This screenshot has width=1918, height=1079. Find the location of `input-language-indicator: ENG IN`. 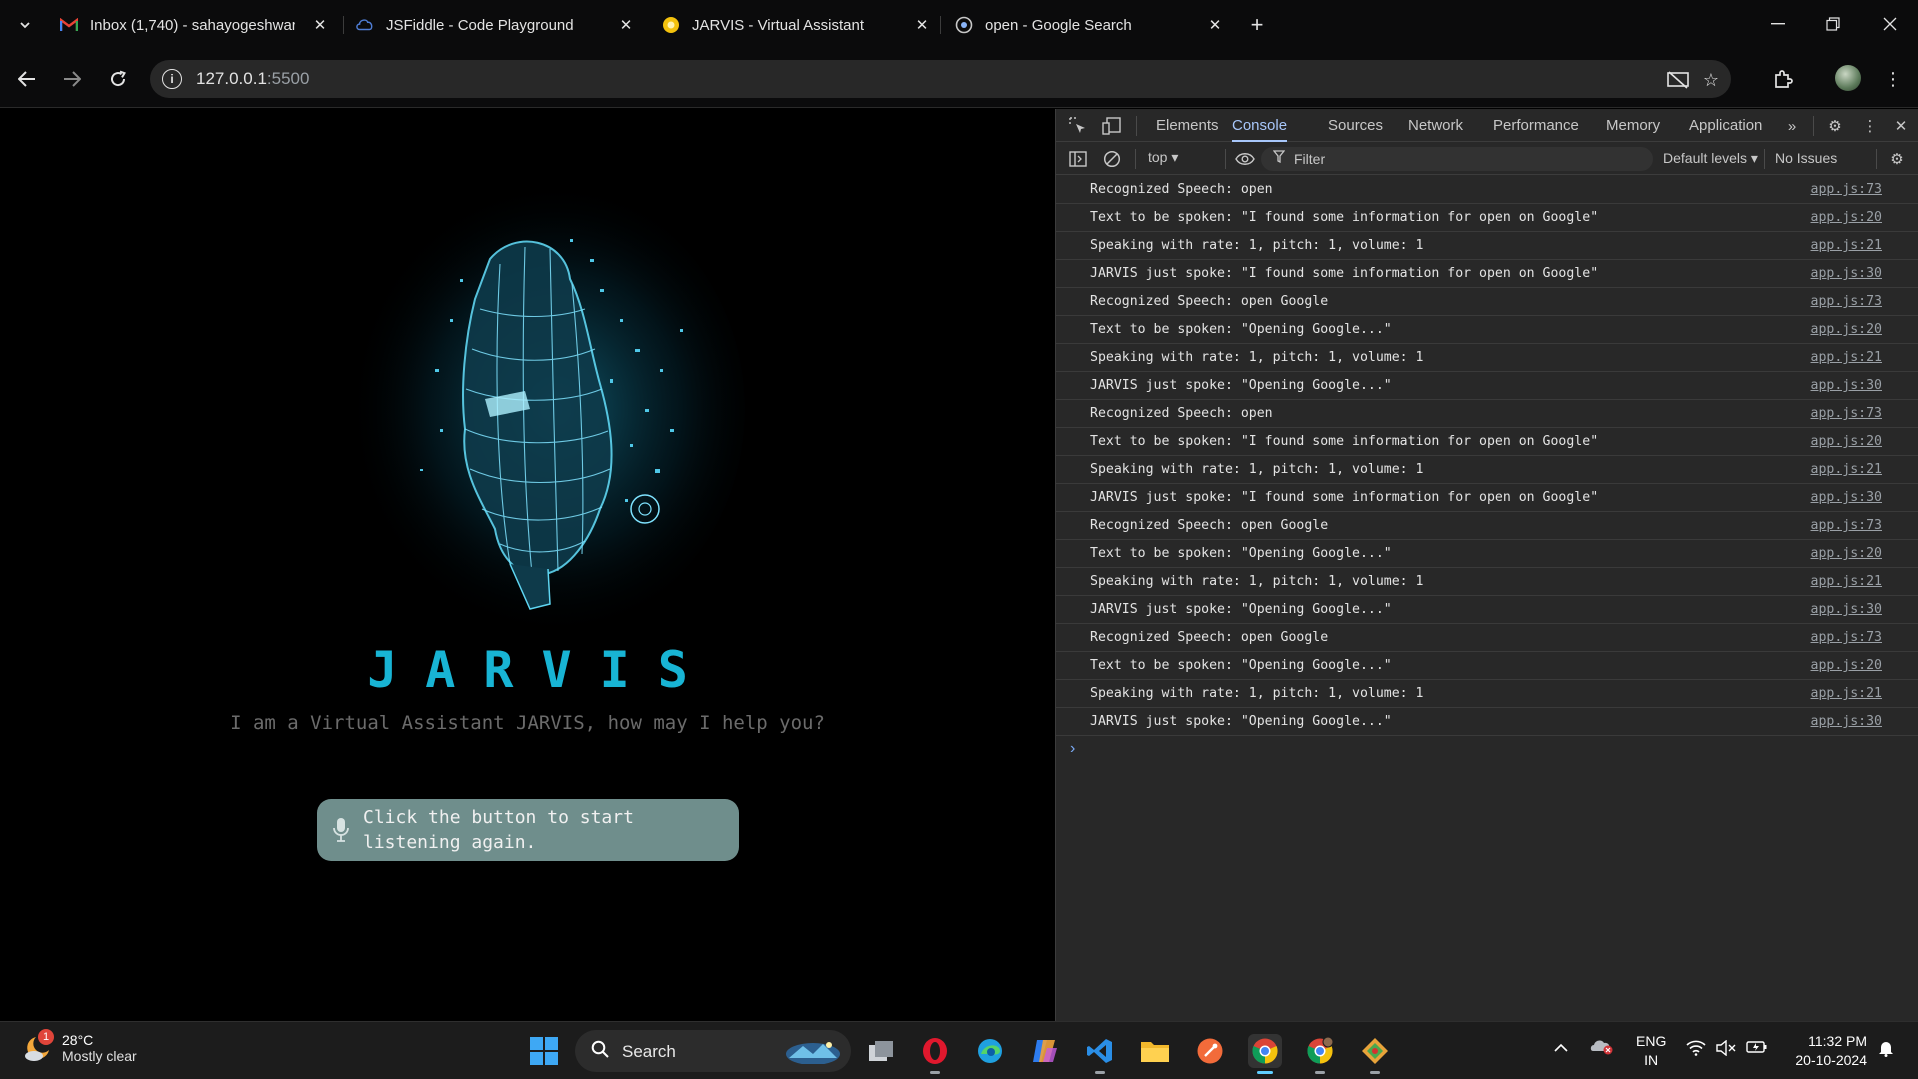

input-language-indicator: ENG IN is located at coordinates (1651, 1051).